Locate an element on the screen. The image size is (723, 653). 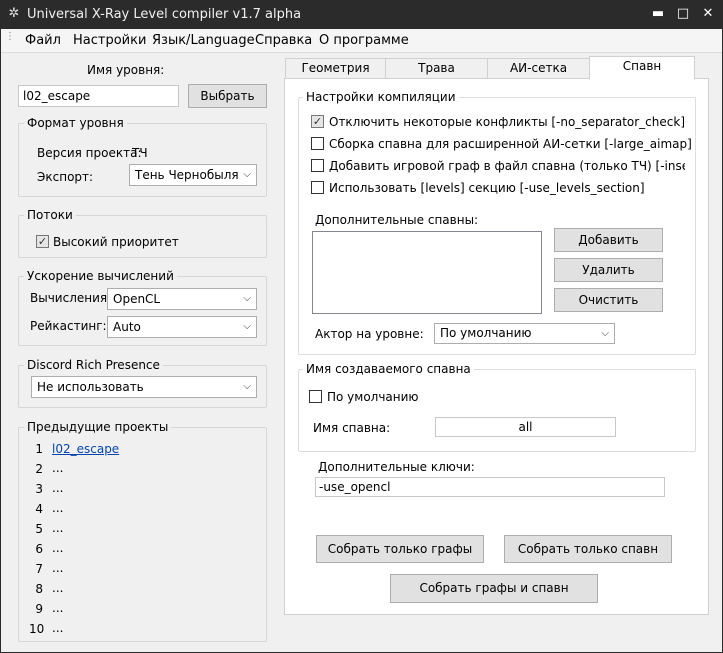
default-spawn-name-label: По умолчанию is located at coordinates (373, 397).